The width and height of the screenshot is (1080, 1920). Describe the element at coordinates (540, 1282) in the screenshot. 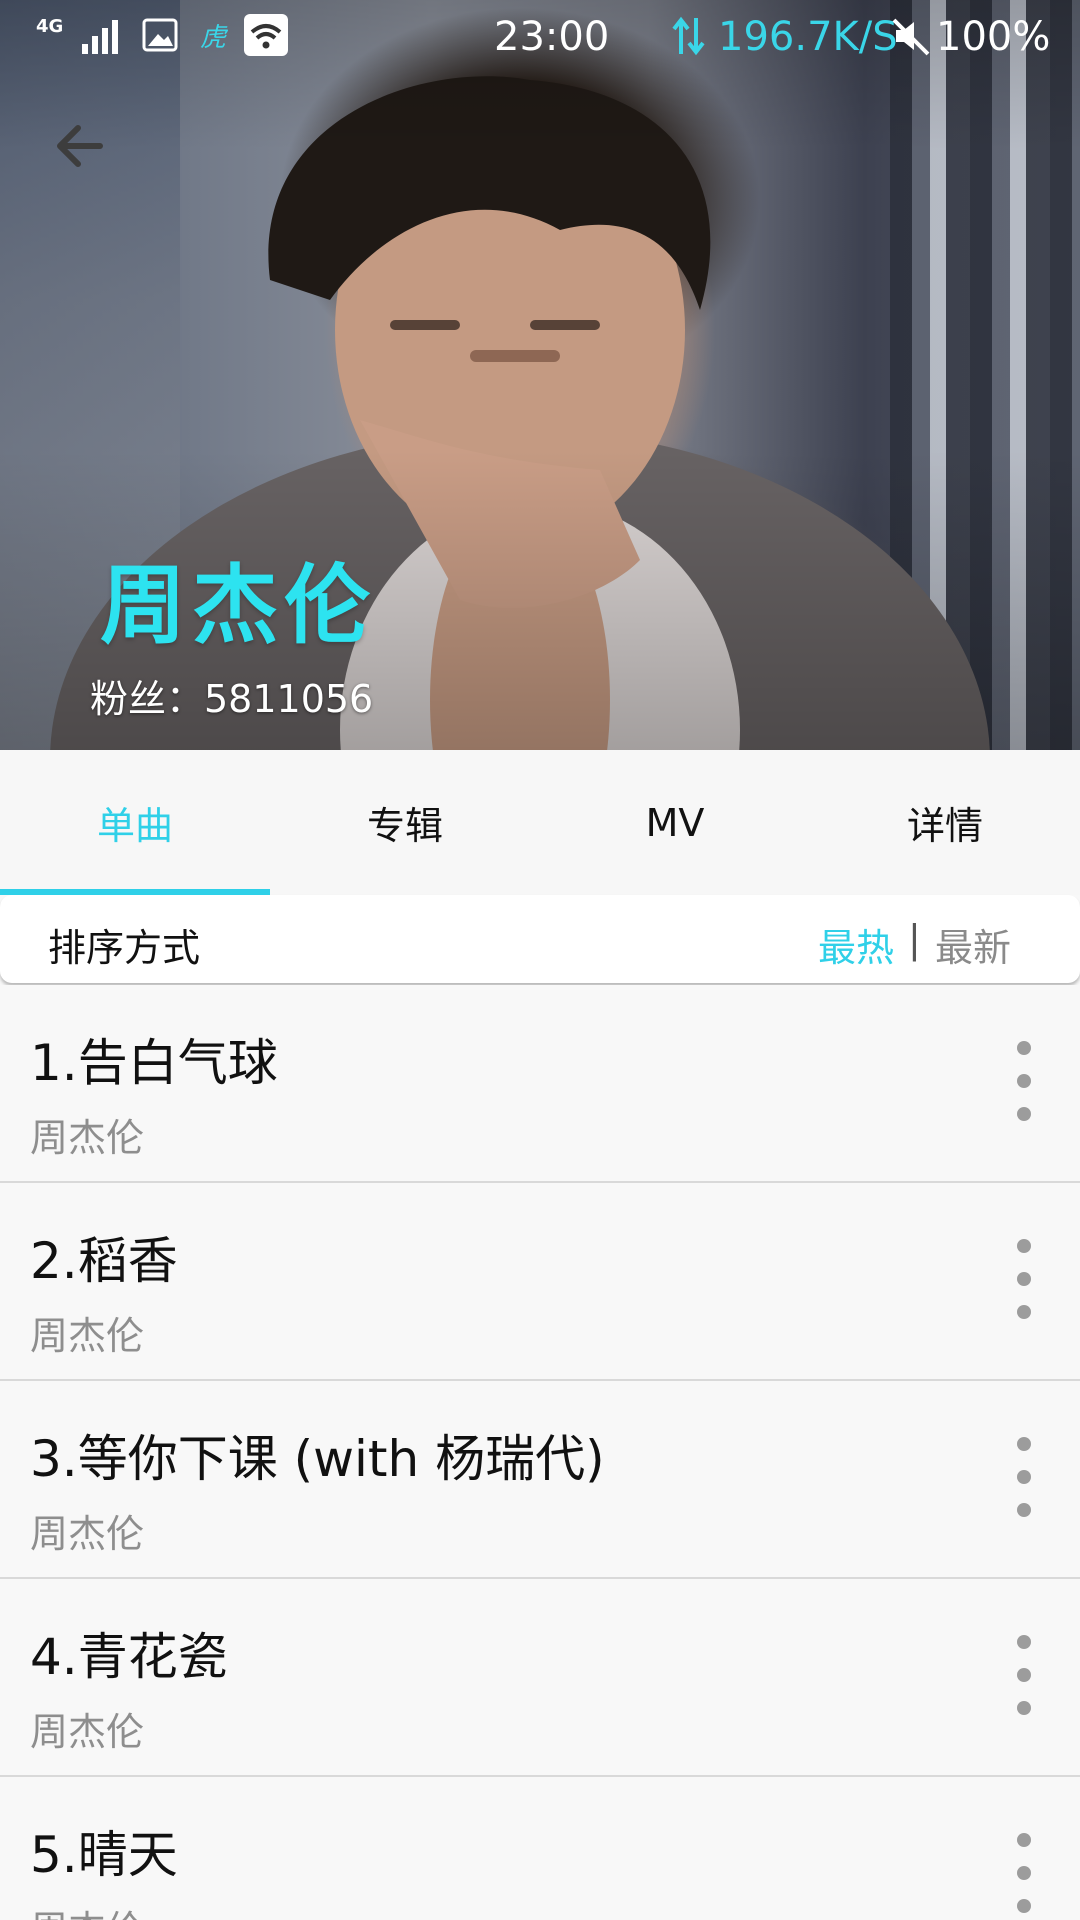

I see `song-item: 2.稻香 周杰伦` at that location.